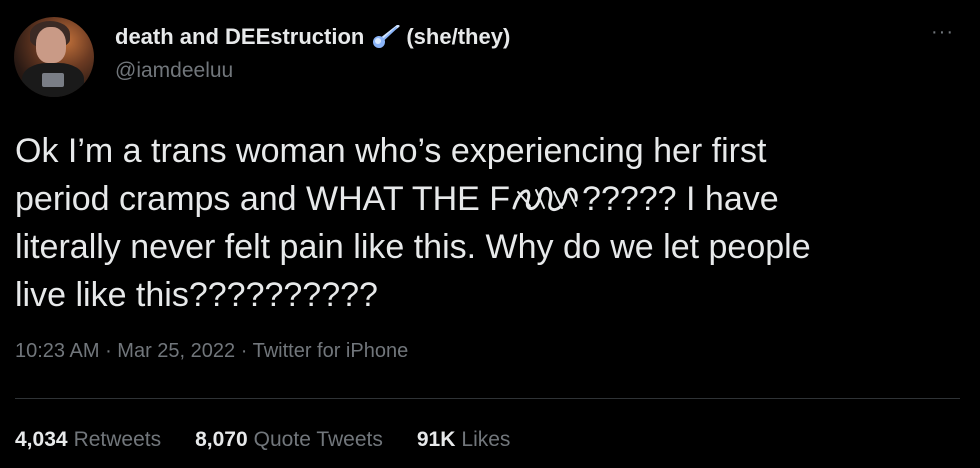  What do you see at coordinates (942, 32) in the screenshot?
I see `more-options-icon: ···` at bounding box center [942, 32].